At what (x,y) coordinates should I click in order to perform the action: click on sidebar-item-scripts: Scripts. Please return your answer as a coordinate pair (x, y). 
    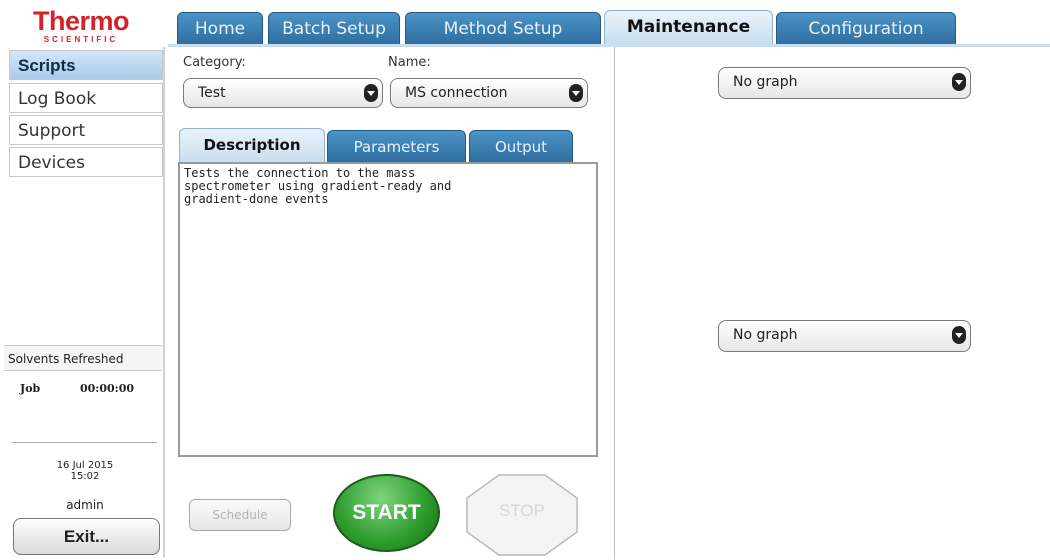
    Looking at the image, I should click on (86, 65).